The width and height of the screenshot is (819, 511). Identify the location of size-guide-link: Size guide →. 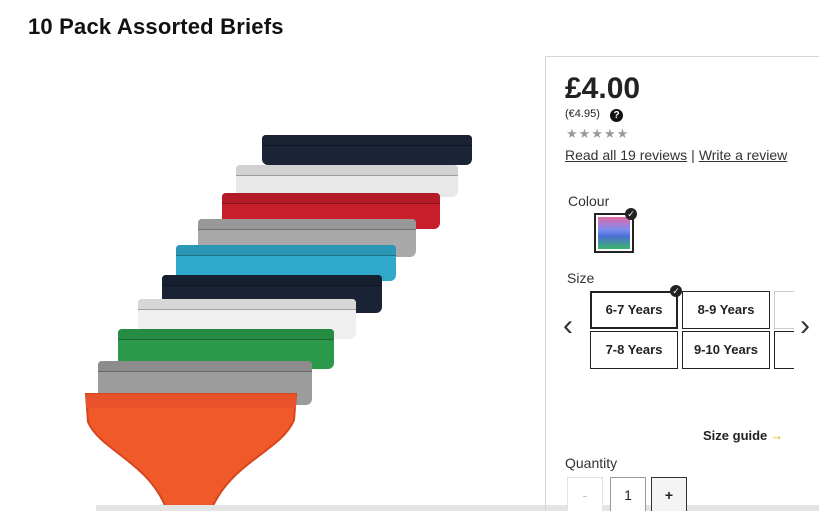
(743, 435).